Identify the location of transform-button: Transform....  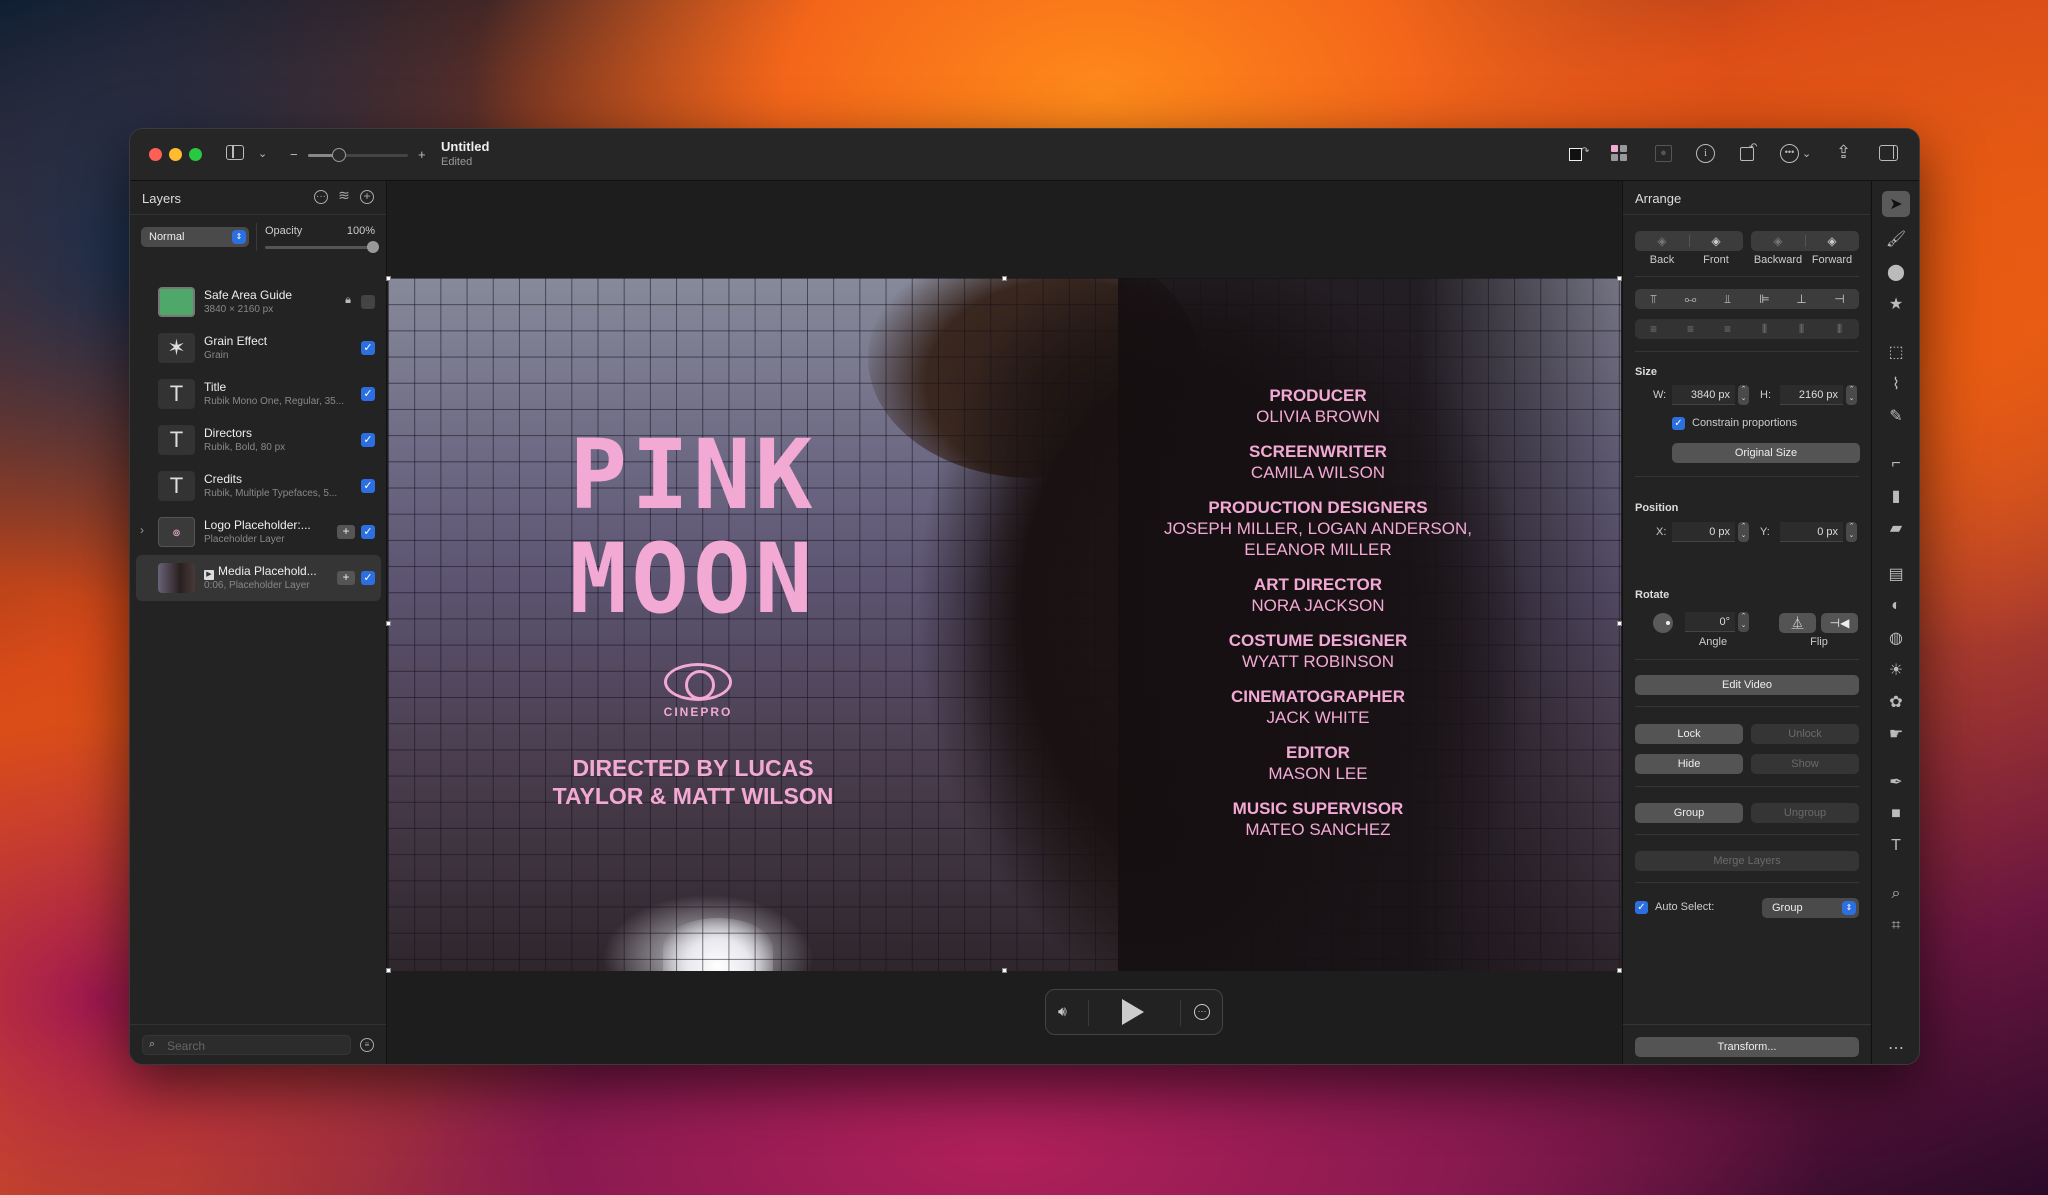
(1747, 1047).